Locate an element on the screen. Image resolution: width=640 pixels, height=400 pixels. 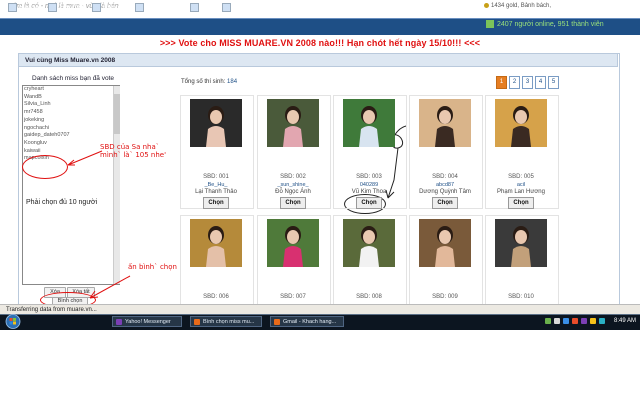
nav-hue-ve: Hue vé is located at coordinates (23, 8).